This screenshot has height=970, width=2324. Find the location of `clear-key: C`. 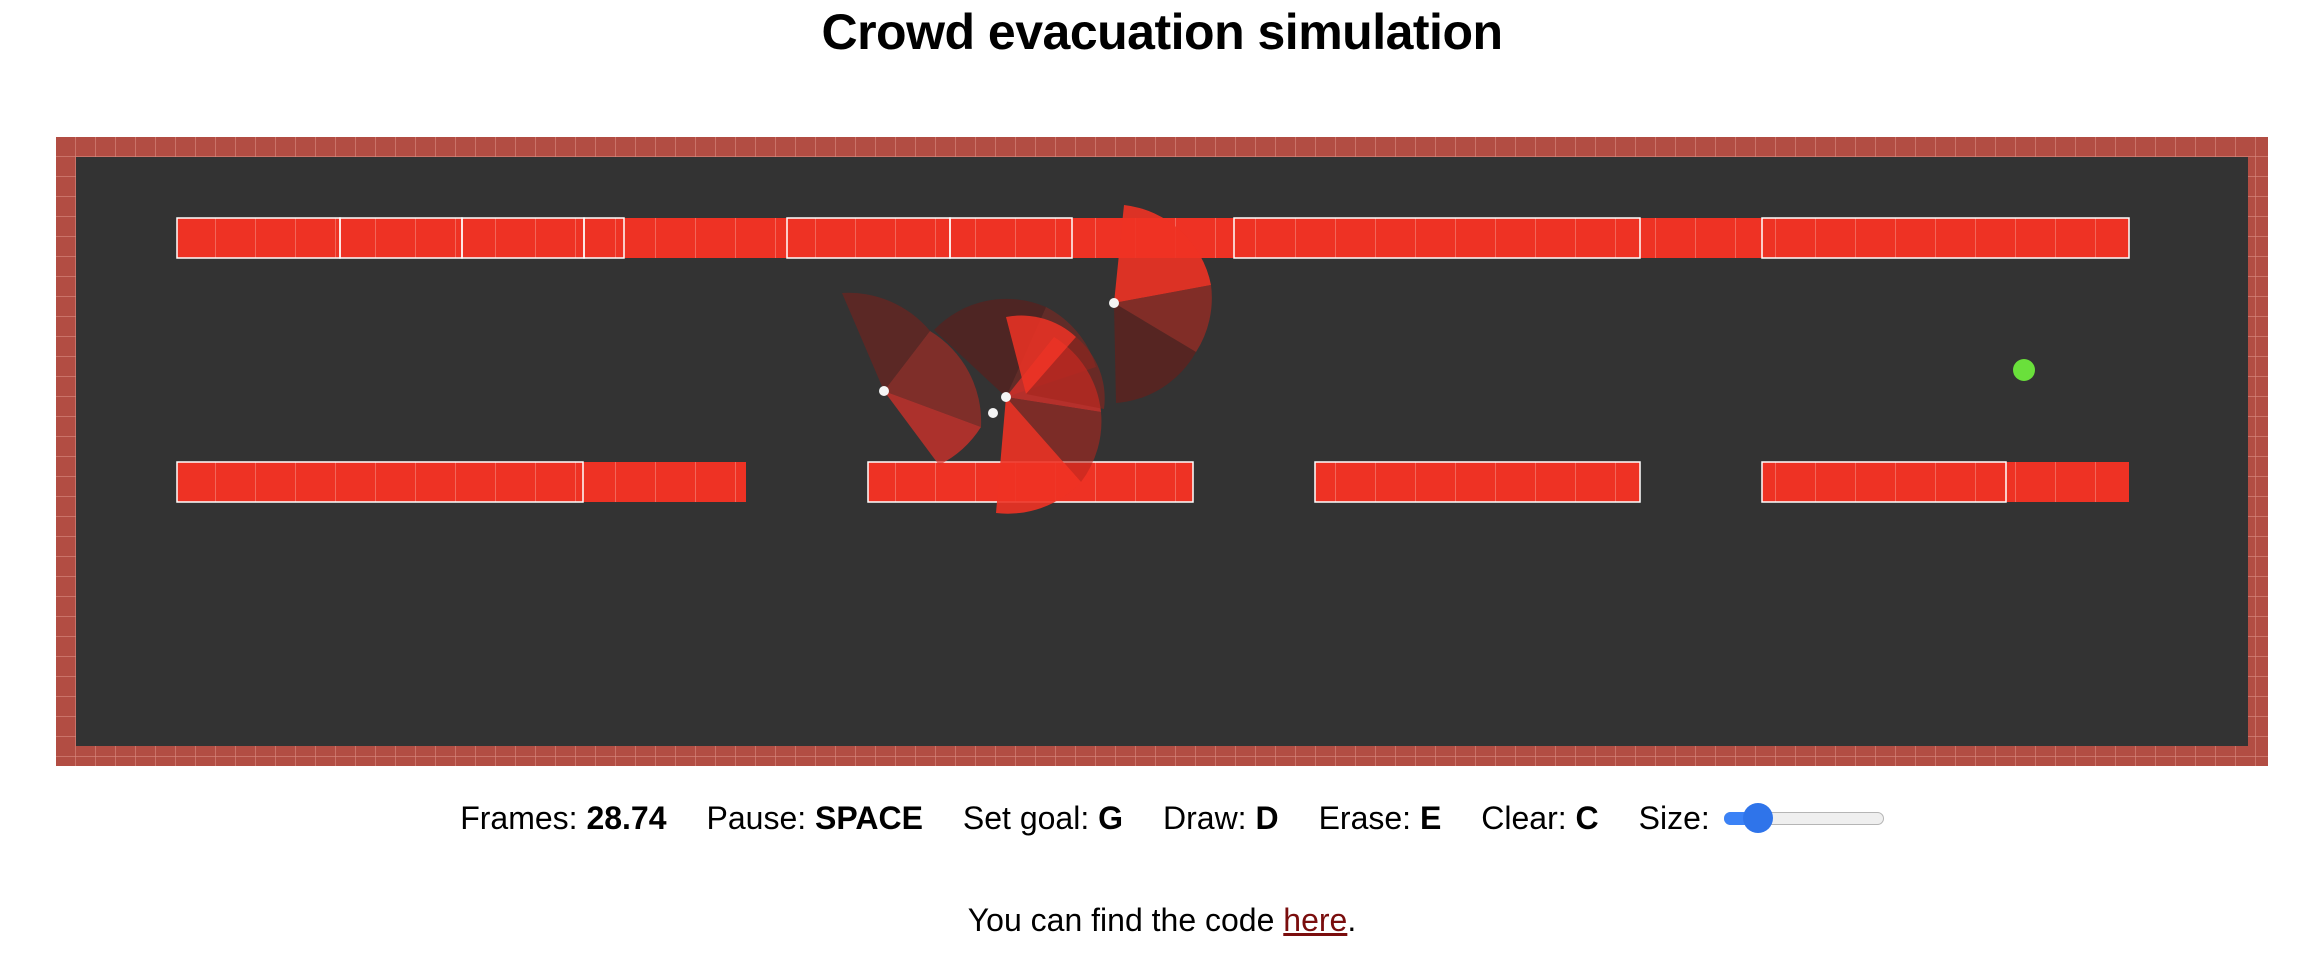

clear-key: C is located at coordinates (1587, 817).